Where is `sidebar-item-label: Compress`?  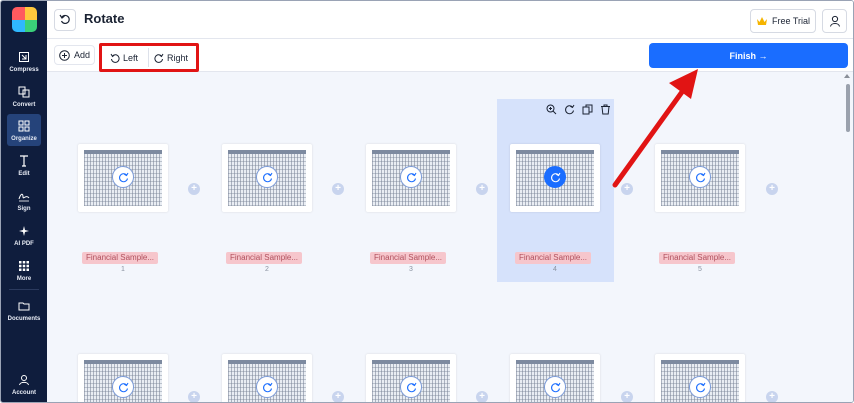
sidebar-item-label: Compress is located at coordinates (24, 69).